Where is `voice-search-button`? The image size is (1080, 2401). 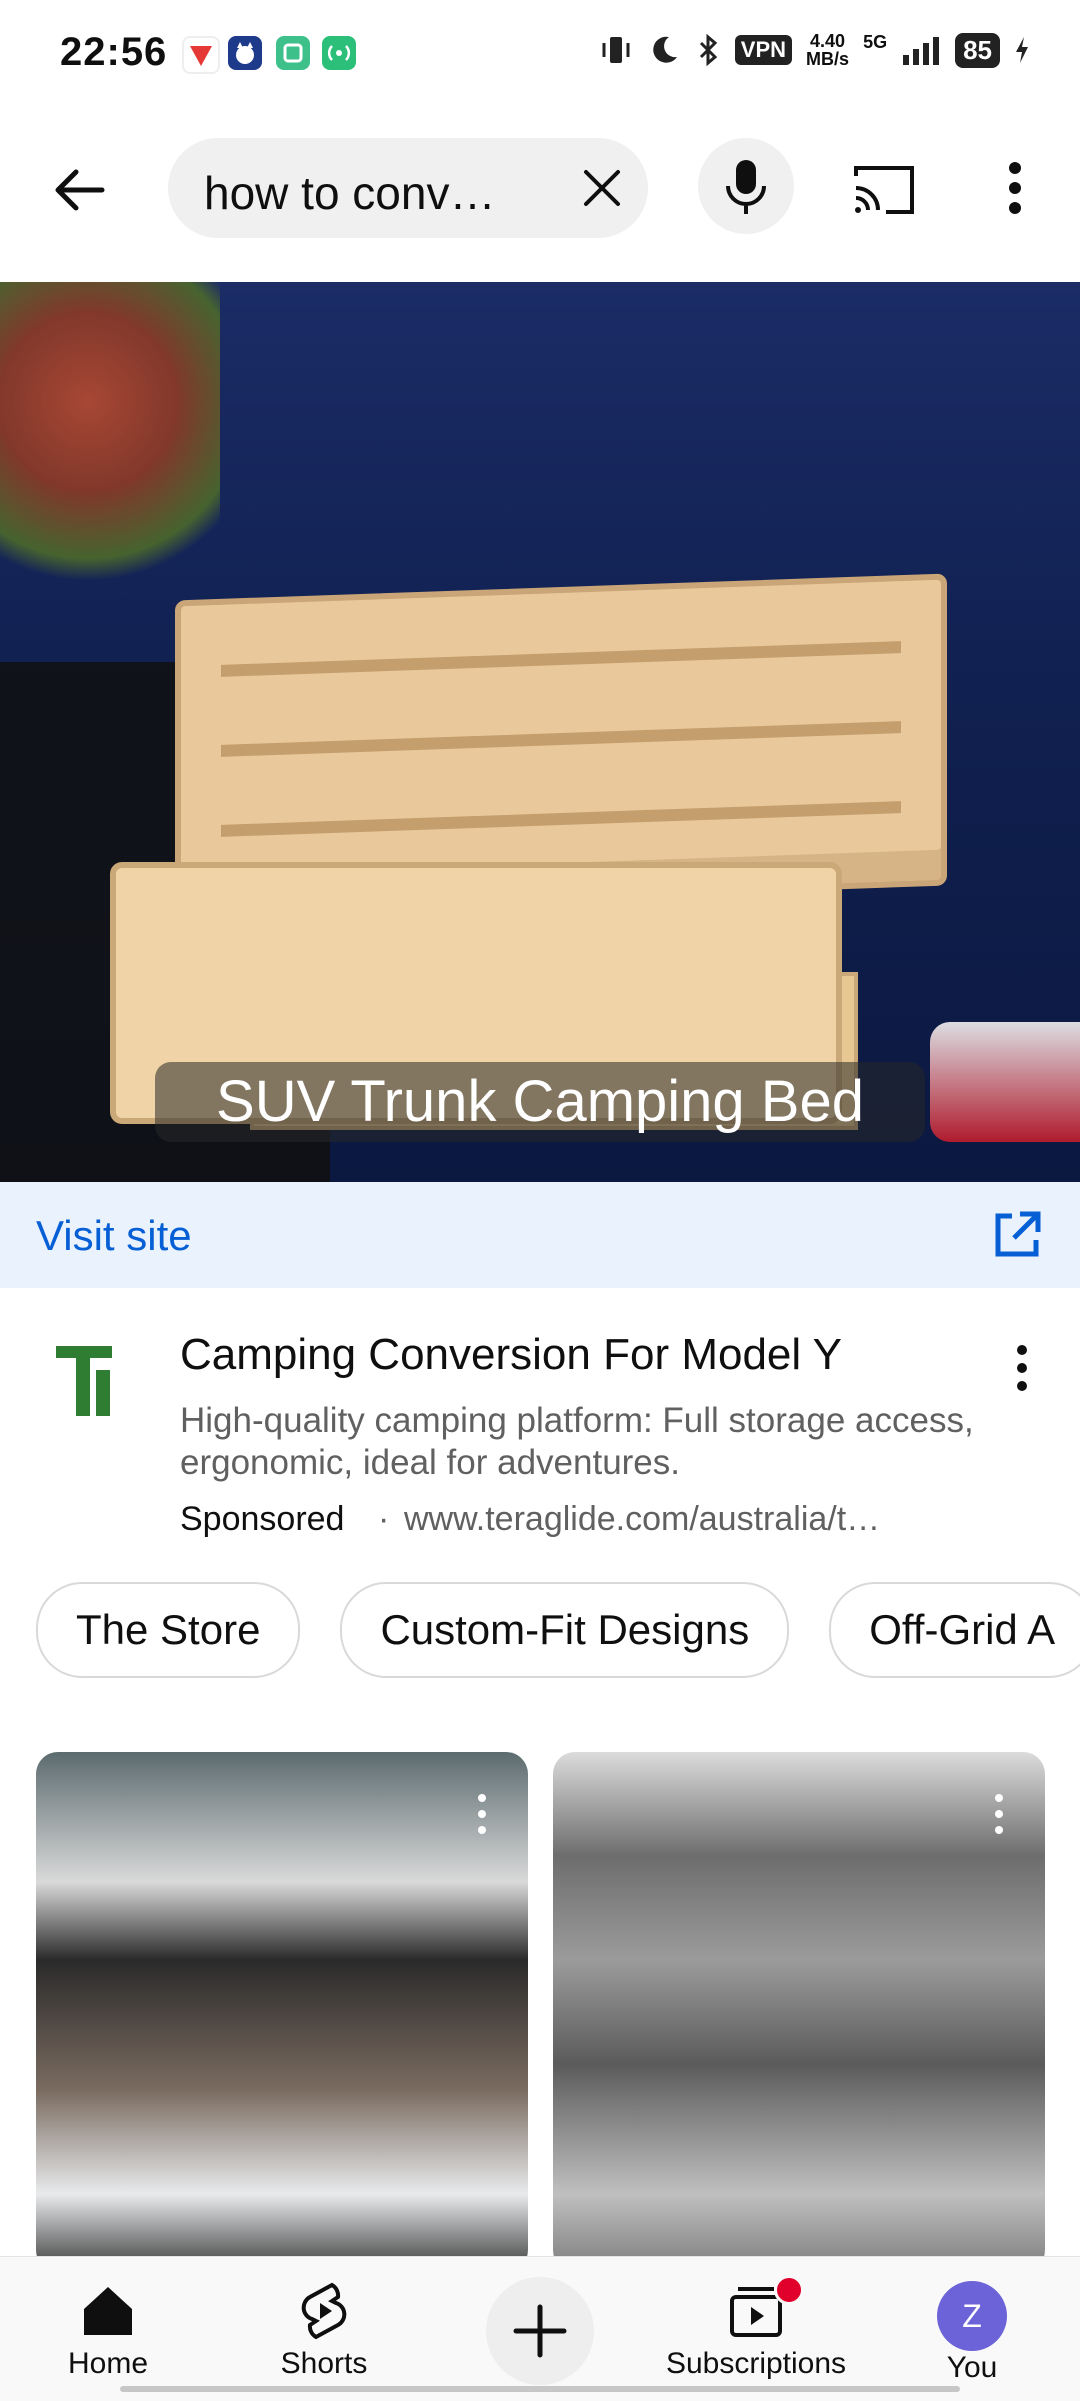 voice-search-button is located at coordinates (746, 186).